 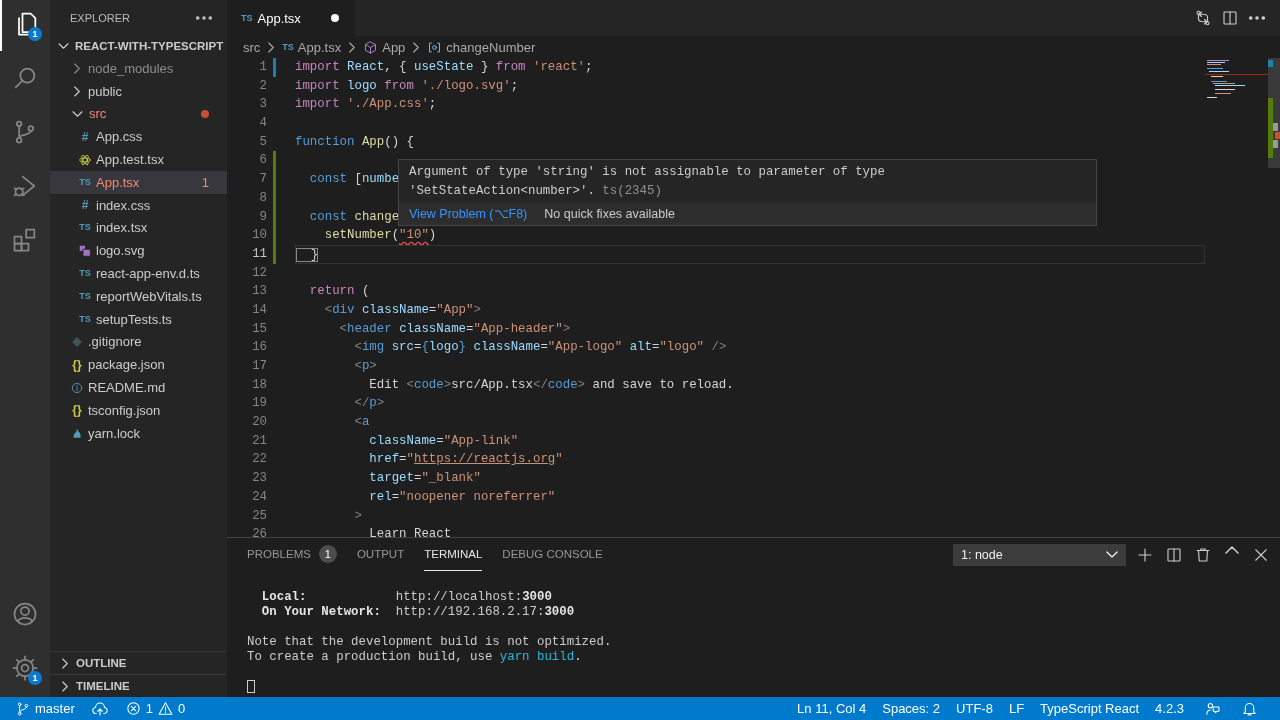 I want to click on code-line: function App() {, so click(x=354, y=142).